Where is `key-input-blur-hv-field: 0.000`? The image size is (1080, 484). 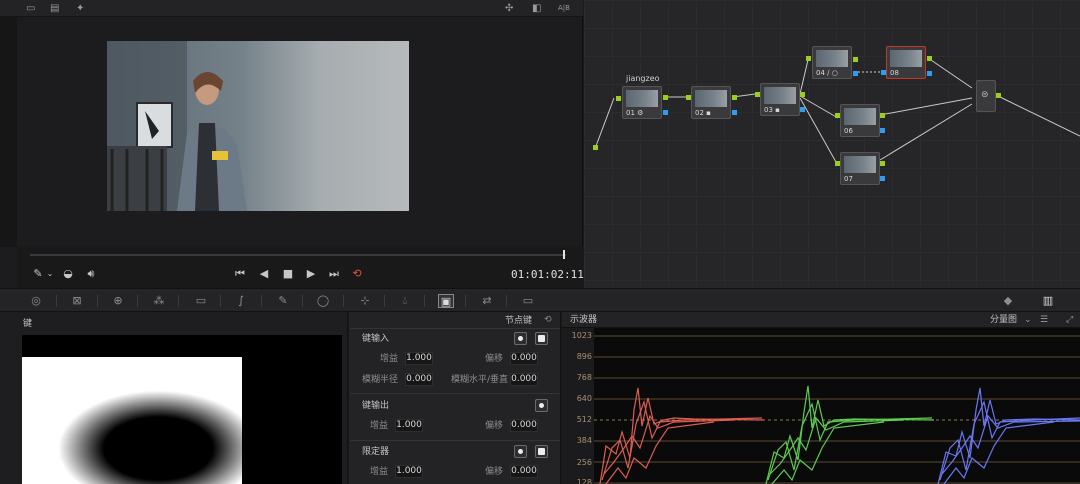 key-input-blur-hv-field: 0.000 is located at coordinates (524, 379).